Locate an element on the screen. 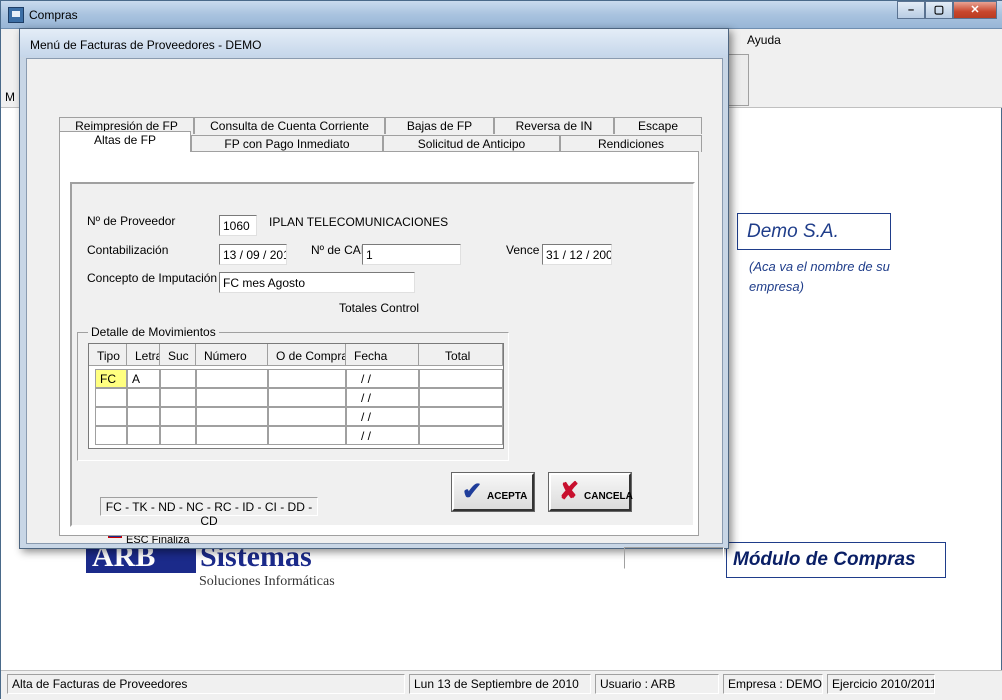 The width and height of the screenshot is (1002, 700). maximize-button: ▢ is located at coordinates (939, 10).